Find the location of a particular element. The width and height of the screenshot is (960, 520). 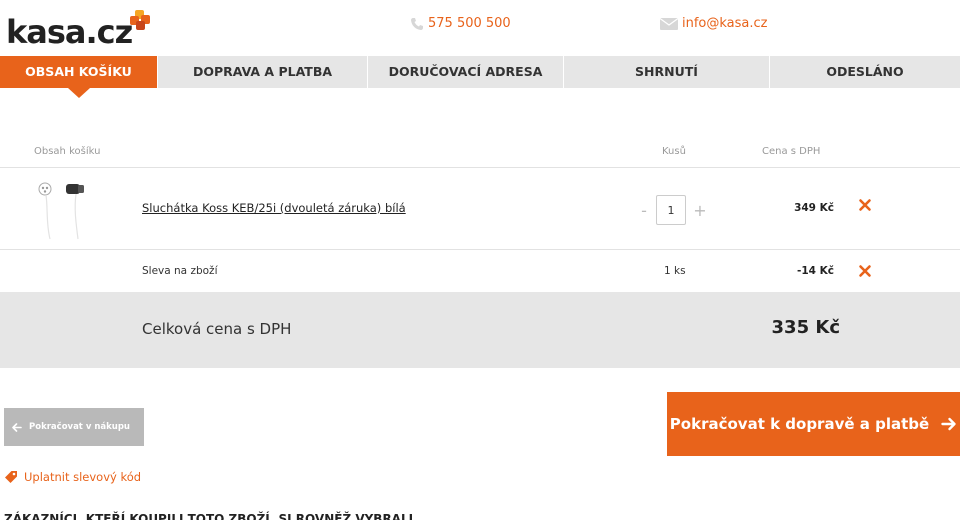

remove-item-icon is located at coordinates (865, 205).